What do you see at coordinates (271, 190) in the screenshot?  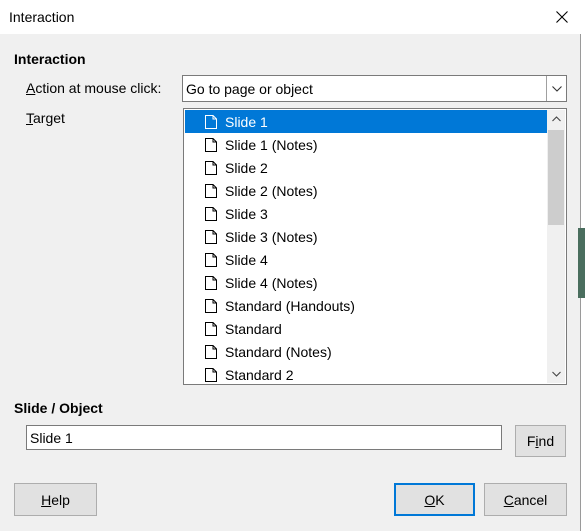 I see `list-item-label: Slide 2 (Notes)` at bounding box center [271, 190].